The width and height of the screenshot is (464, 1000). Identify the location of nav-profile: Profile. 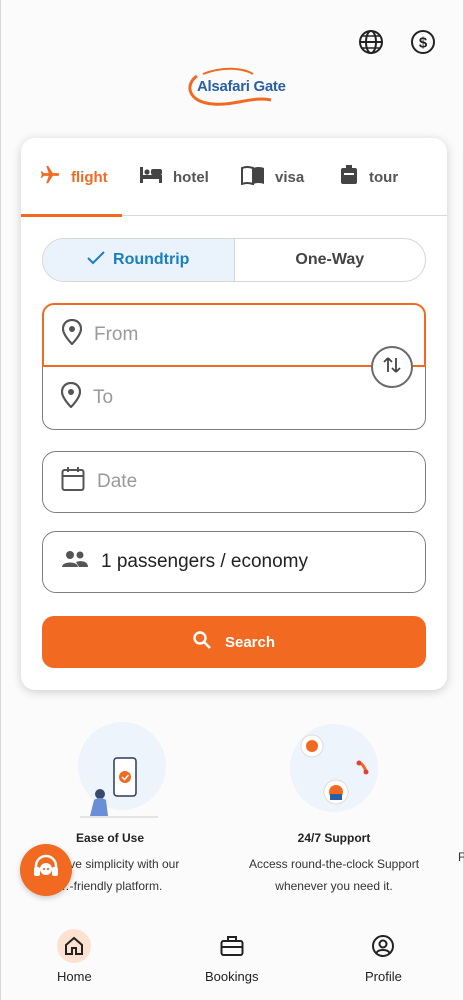
(383, 956).